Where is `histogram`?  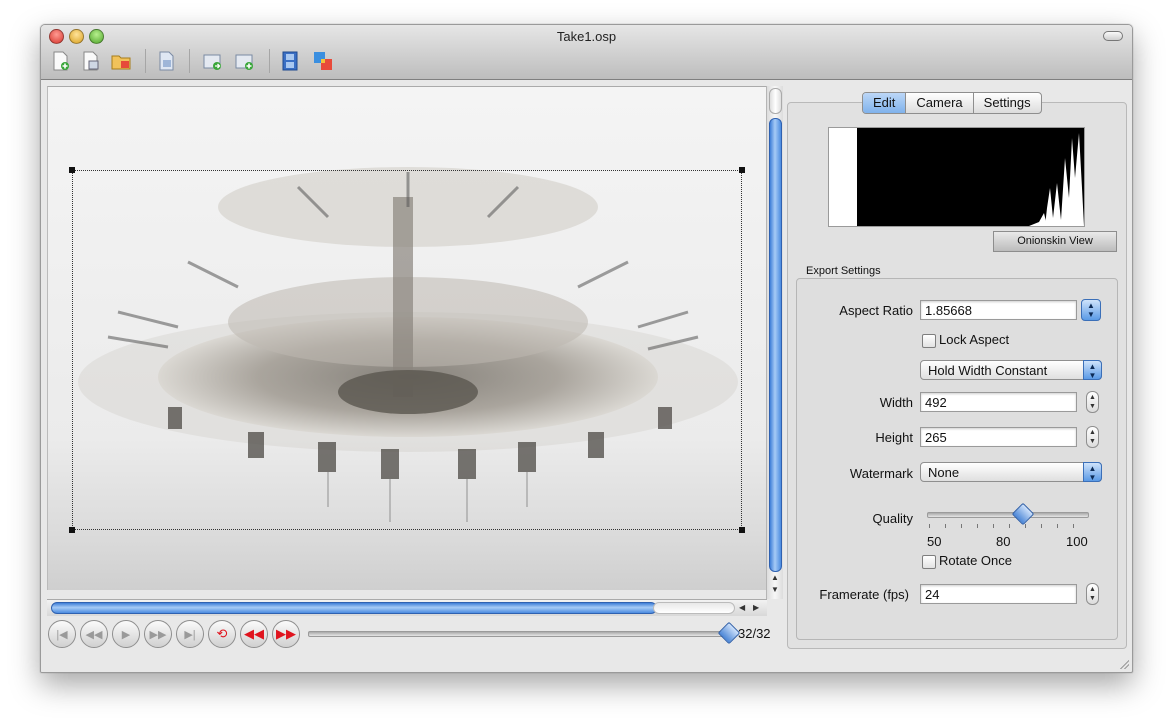 histogram is located at coordinates (956, 177).